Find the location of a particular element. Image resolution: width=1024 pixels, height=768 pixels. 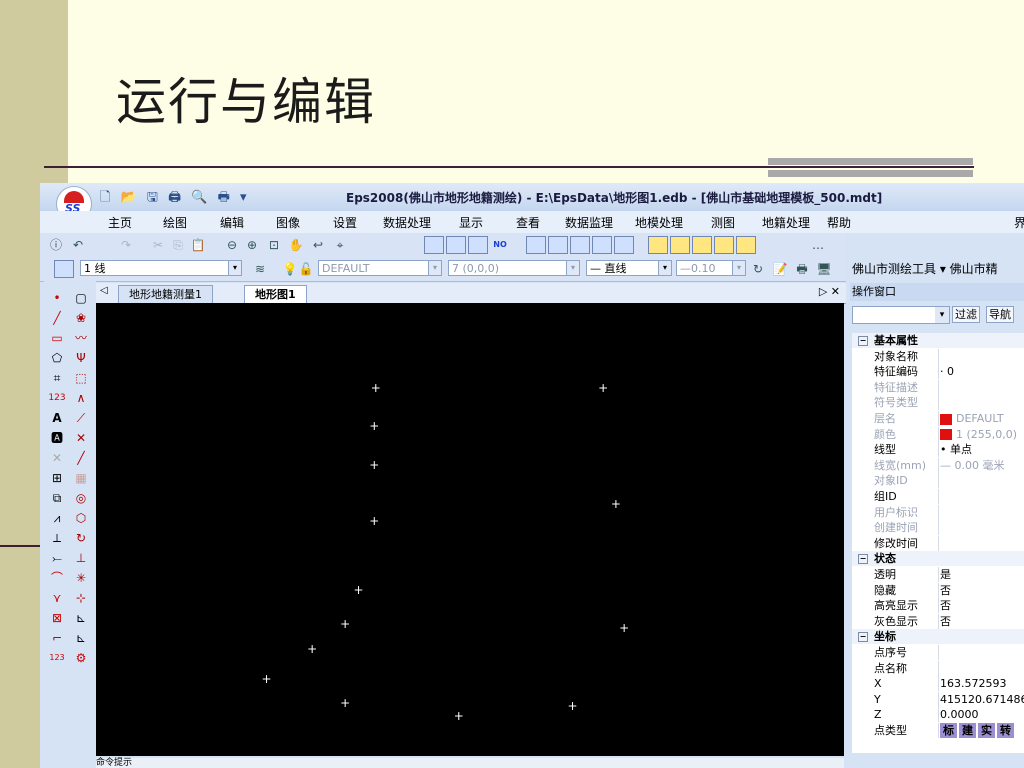

offset-tool-icon: ⊹ is located at coordinates (81, 598).